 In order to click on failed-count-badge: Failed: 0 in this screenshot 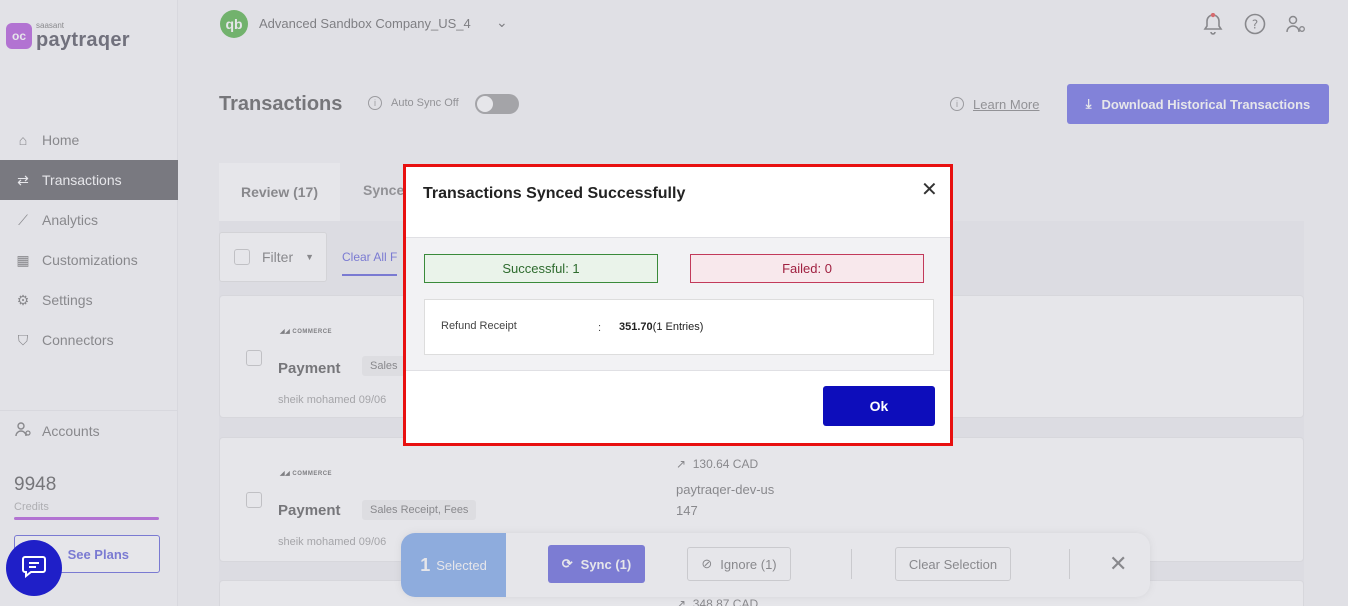, I will do `click(807, 268)`.